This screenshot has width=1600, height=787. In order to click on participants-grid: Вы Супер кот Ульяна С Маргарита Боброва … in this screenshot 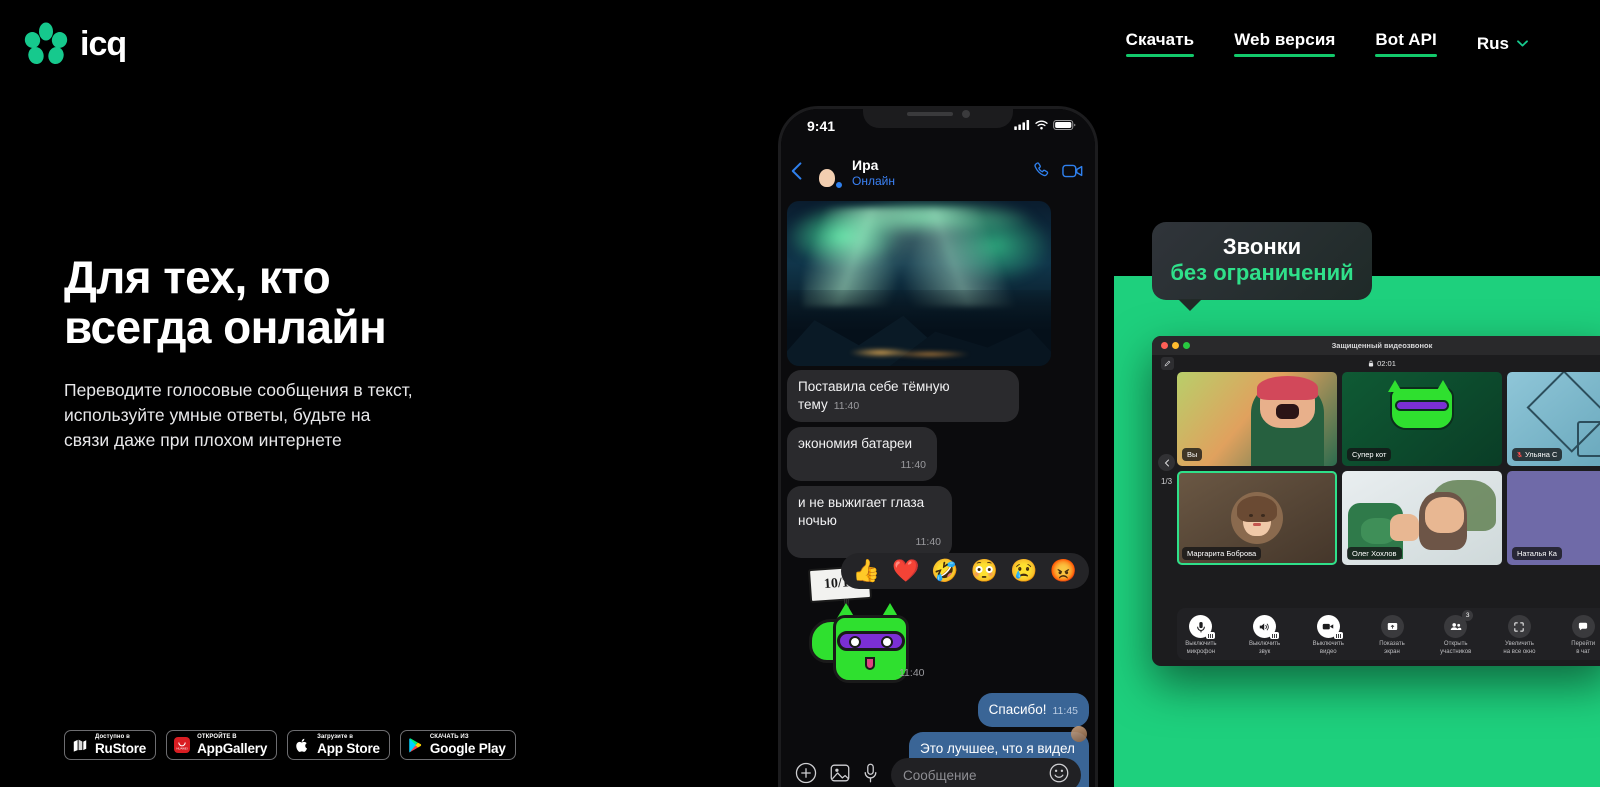, I will do `click(1388, 487)`.